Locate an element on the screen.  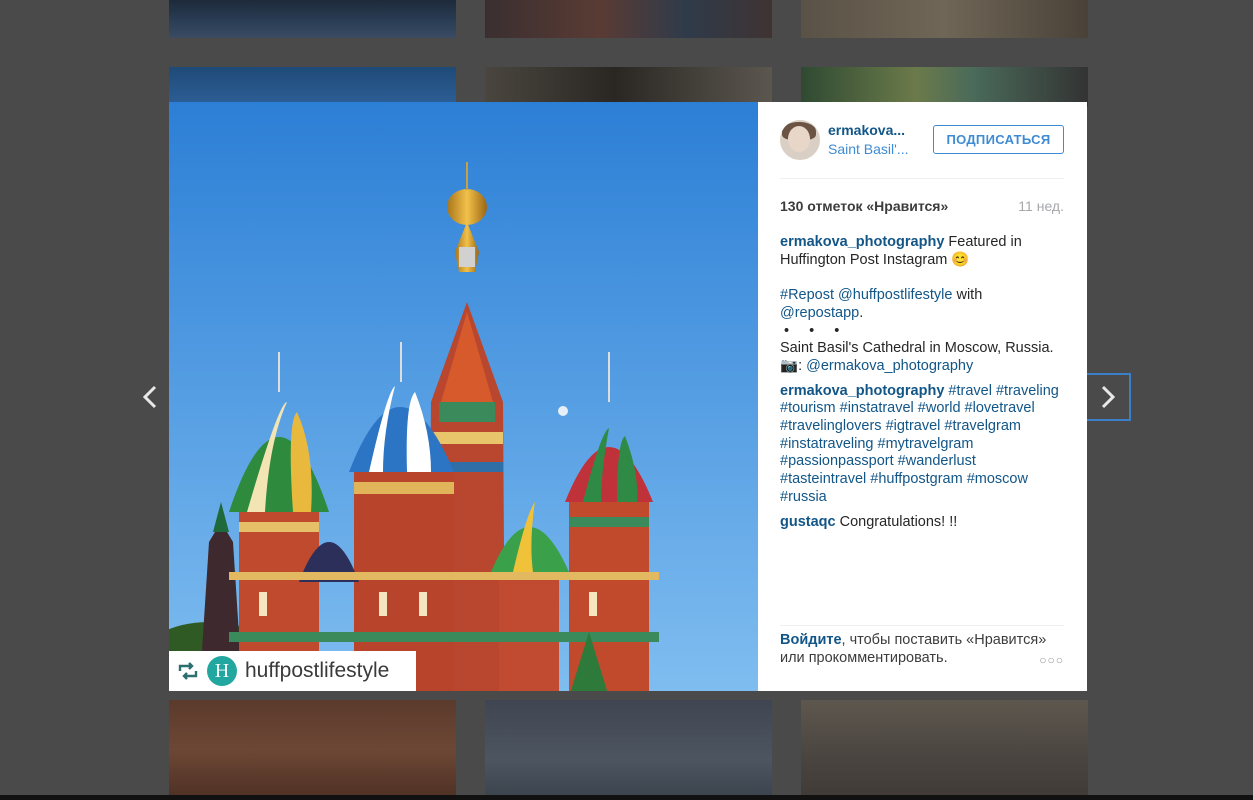
chevron-right-icon is located at coordinates (1108, 397).